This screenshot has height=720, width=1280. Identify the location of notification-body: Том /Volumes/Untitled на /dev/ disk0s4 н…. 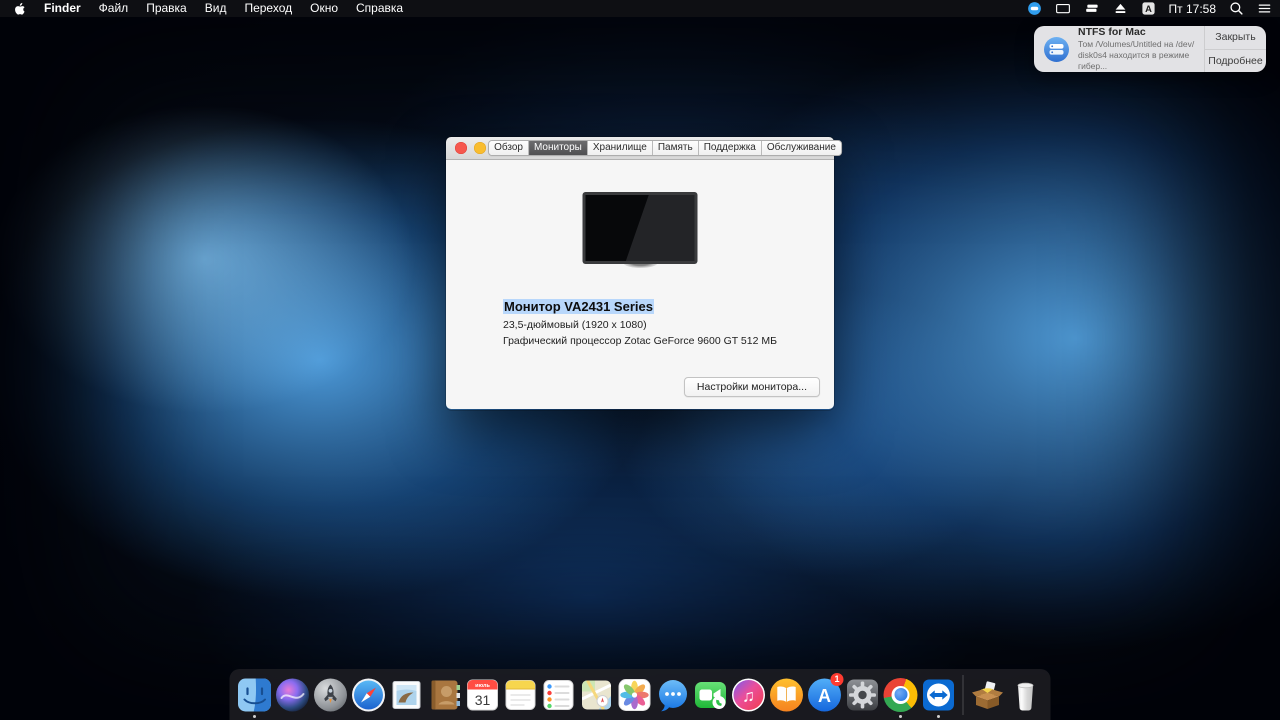
(1139, 55).